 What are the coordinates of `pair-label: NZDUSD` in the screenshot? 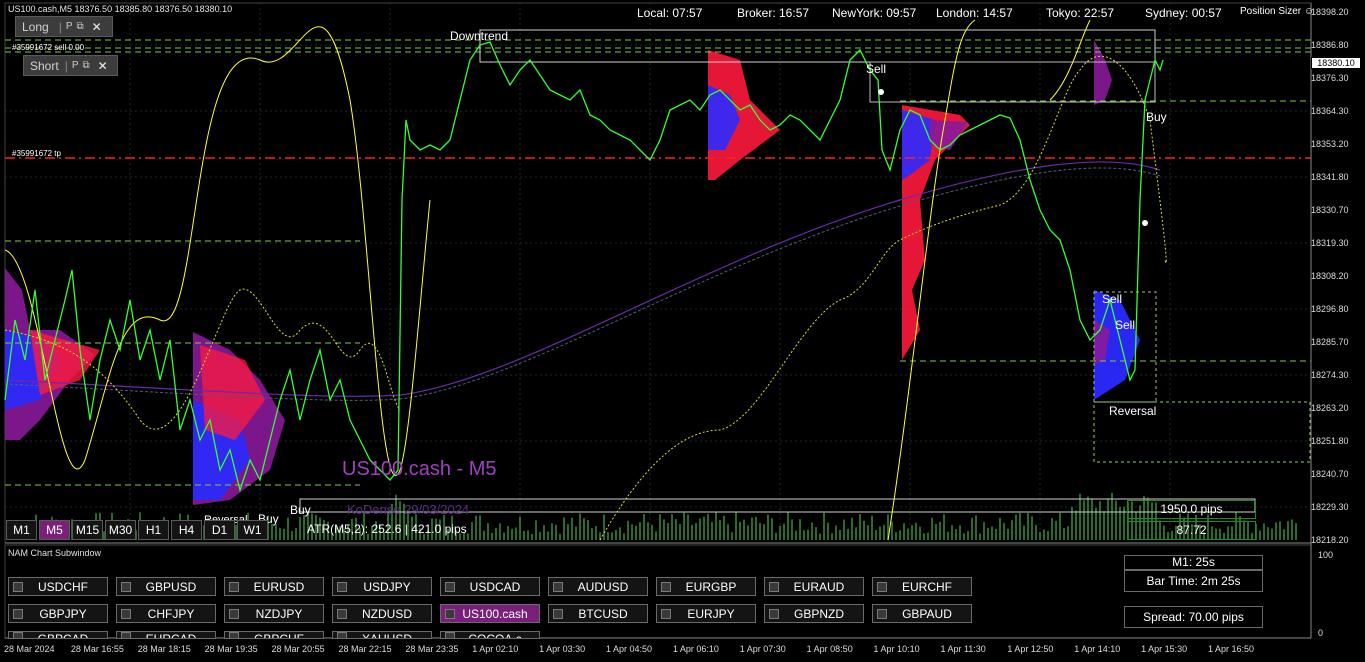 It's located at (387, 613).